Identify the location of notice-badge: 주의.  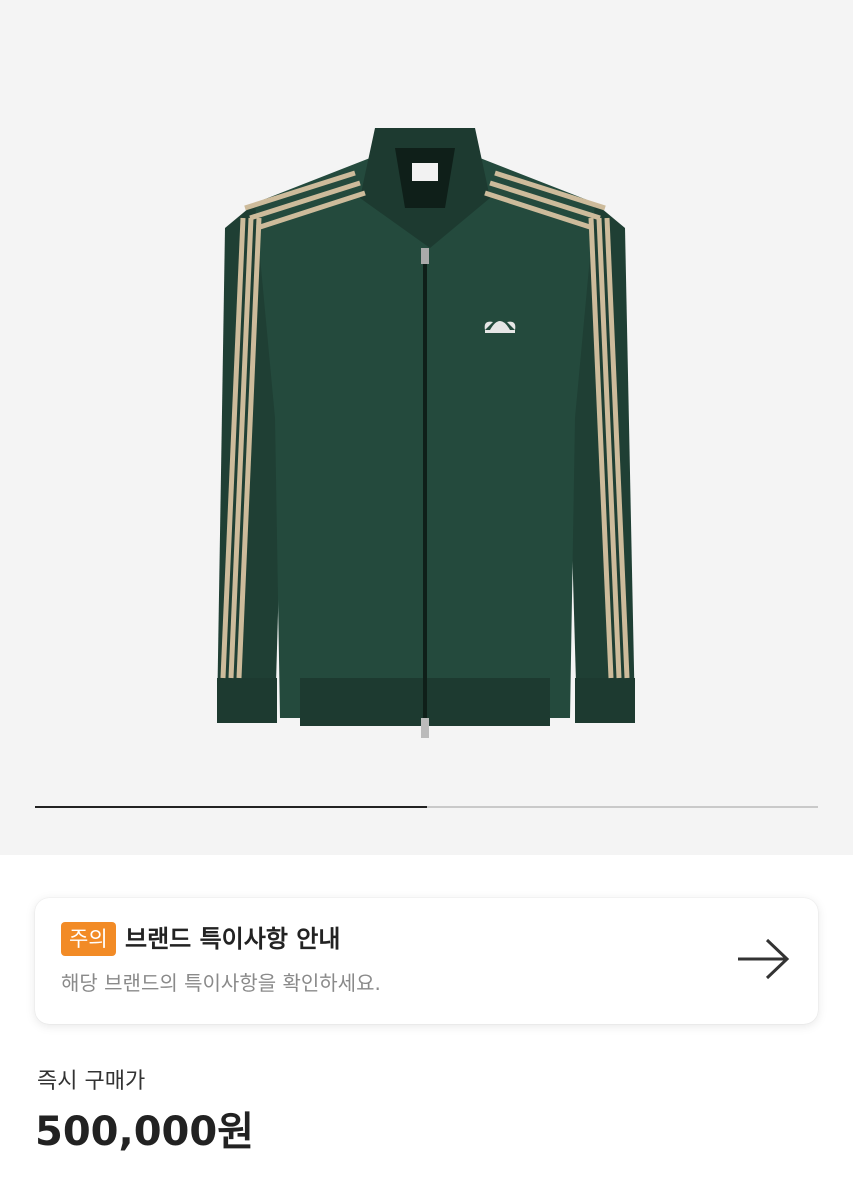
(88, 939).